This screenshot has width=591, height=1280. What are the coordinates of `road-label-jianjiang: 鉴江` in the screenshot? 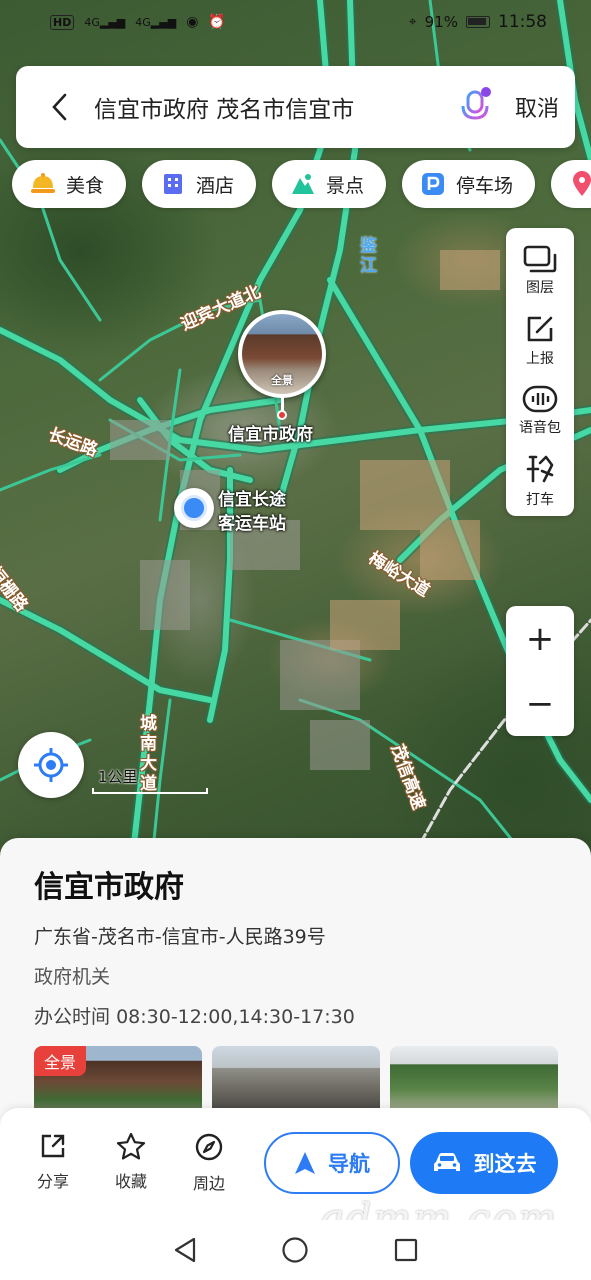 It's located at (368, 256).